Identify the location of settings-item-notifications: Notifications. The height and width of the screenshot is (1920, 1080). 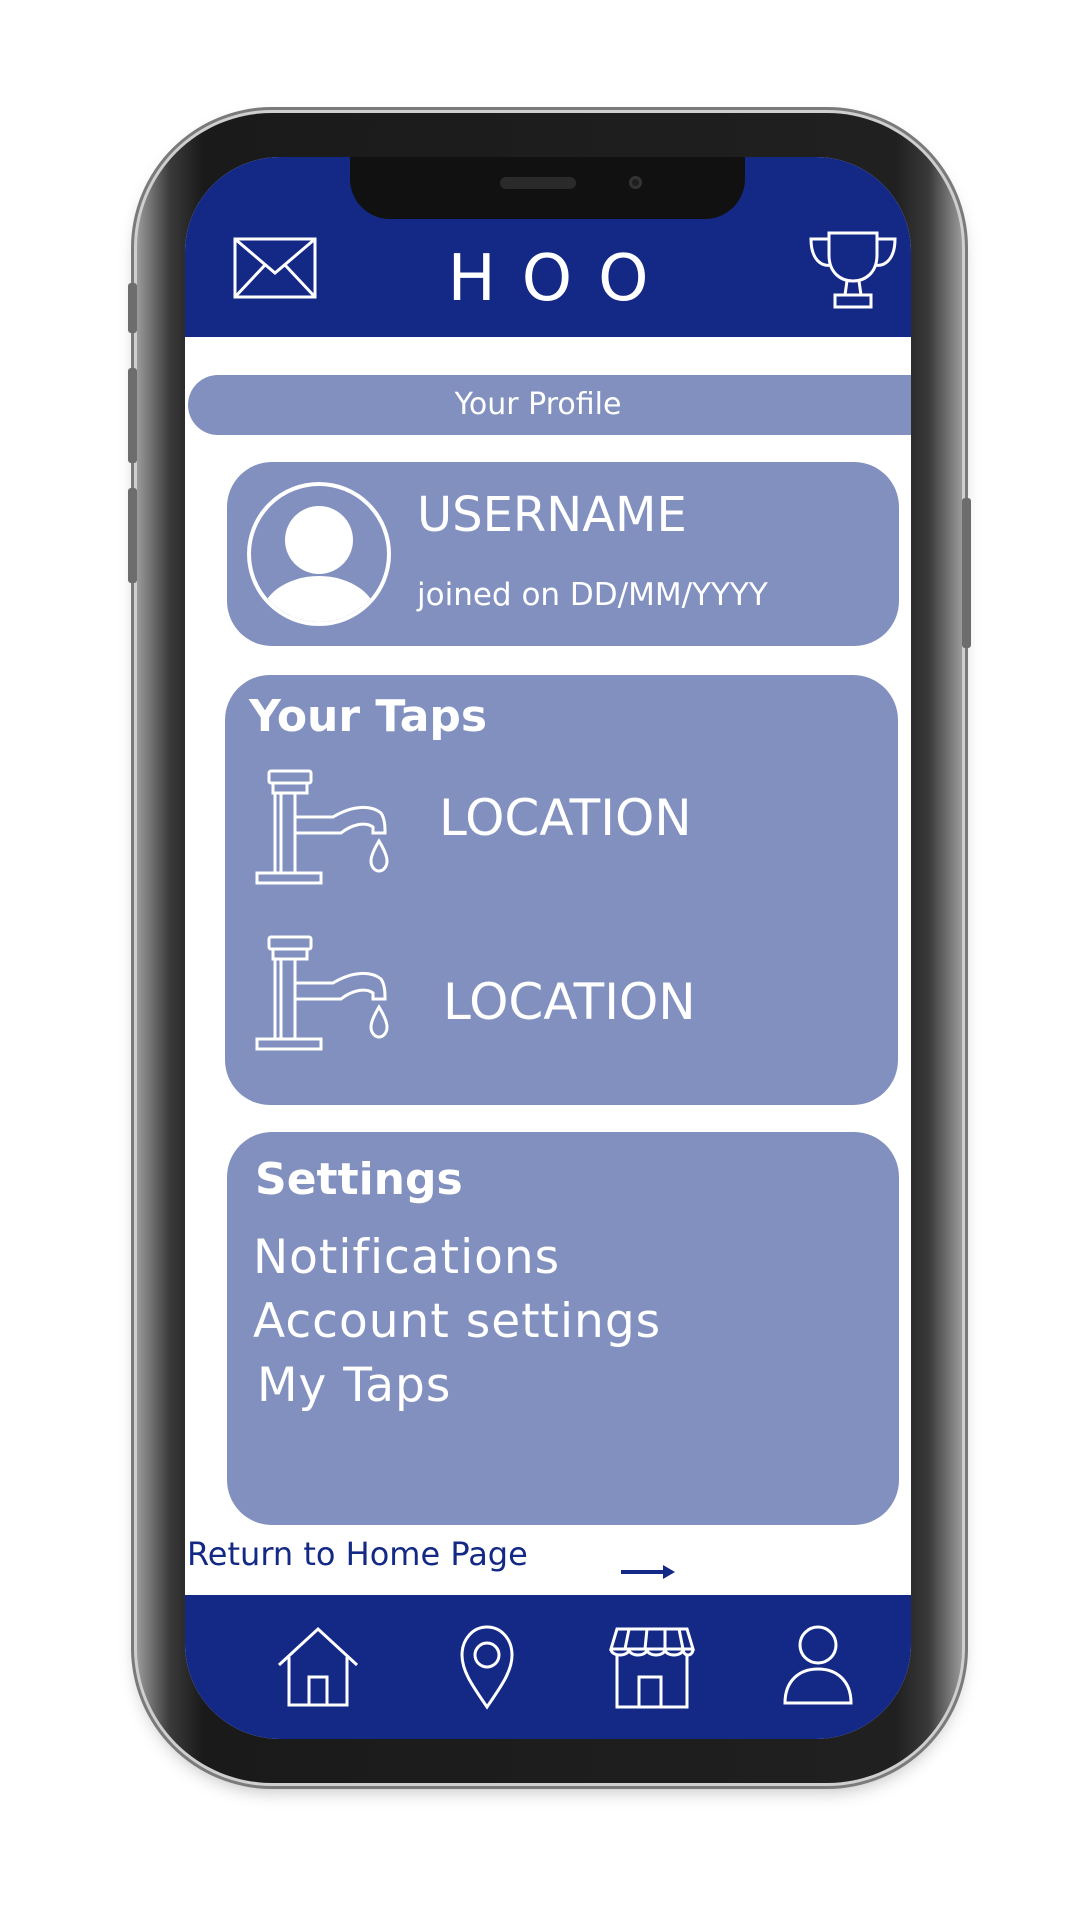
(406, 1257).